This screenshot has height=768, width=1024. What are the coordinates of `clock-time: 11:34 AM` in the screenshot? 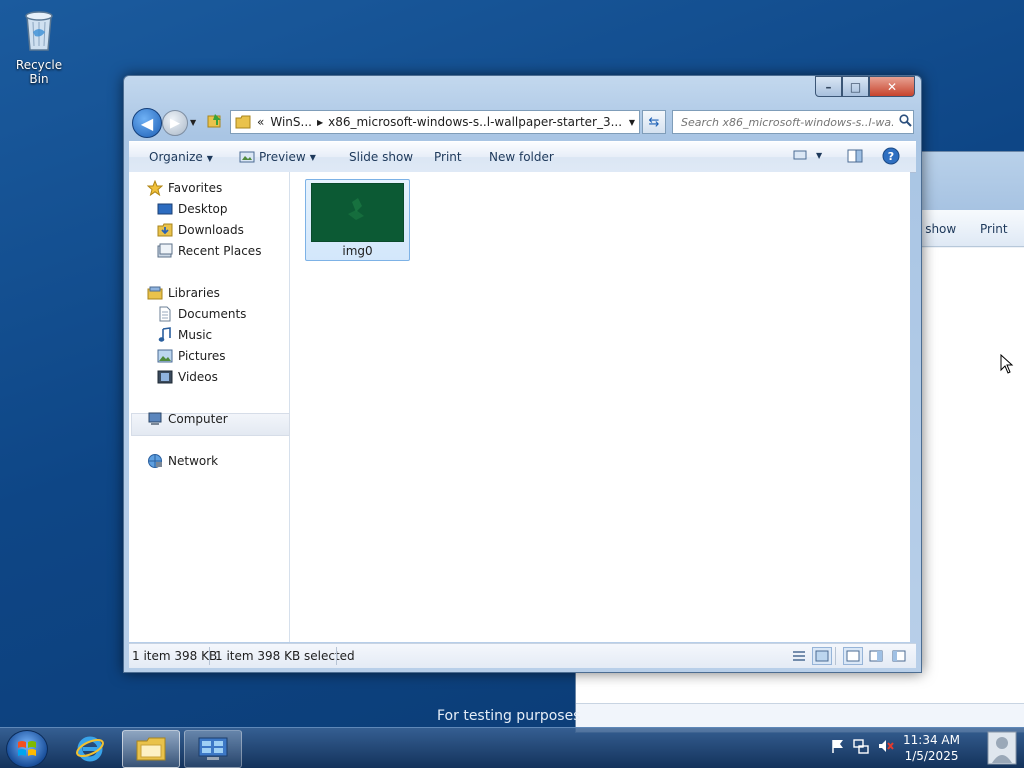 It's located at (931, 740).